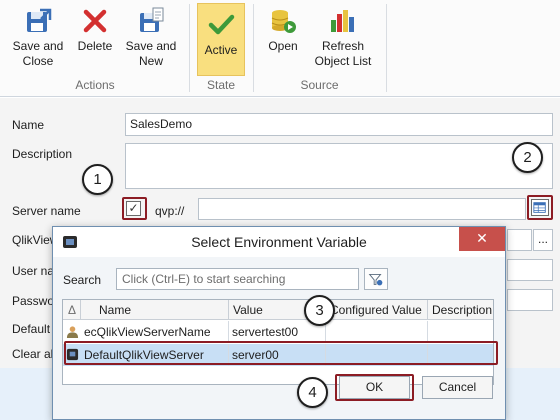 This screenshot has height=420, width=560. Describe the element at coordinates (170, 211) in the screenshot. I see `server-prefix-label: qvp://` at that location.